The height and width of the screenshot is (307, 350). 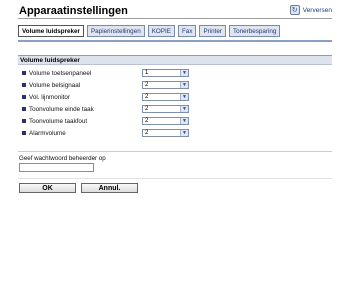 I want to click on setting-label: Toonvolume taakfout, so click(x=58, y=121).